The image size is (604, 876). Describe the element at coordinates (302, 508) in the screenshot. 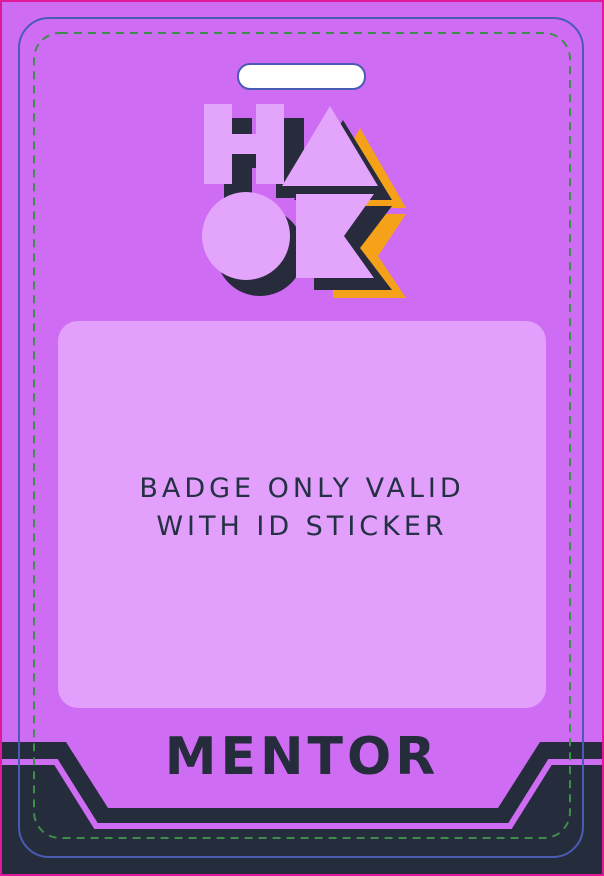

I see `notice-text: BADGE ONLY VALID WITH ID STICKER` at that location.